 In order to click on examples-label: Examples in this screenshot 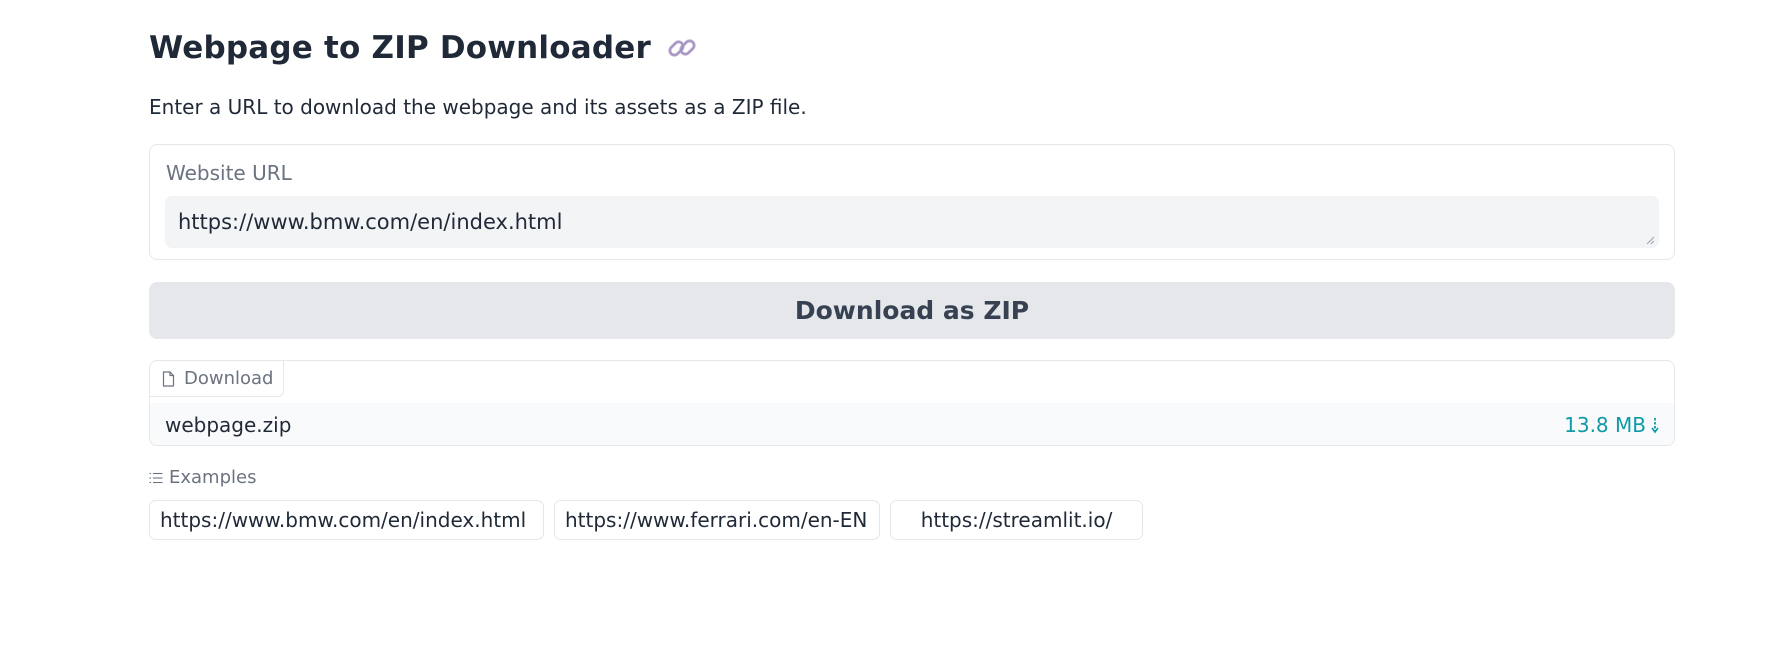, I will do `click(213, 477)`.